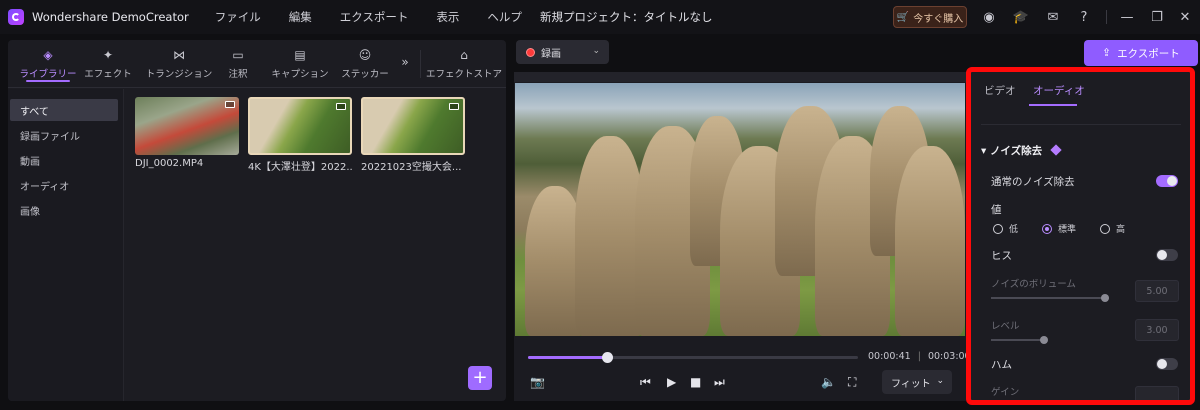  I want to click on cart-icon: 🛒, so click(903, 17).